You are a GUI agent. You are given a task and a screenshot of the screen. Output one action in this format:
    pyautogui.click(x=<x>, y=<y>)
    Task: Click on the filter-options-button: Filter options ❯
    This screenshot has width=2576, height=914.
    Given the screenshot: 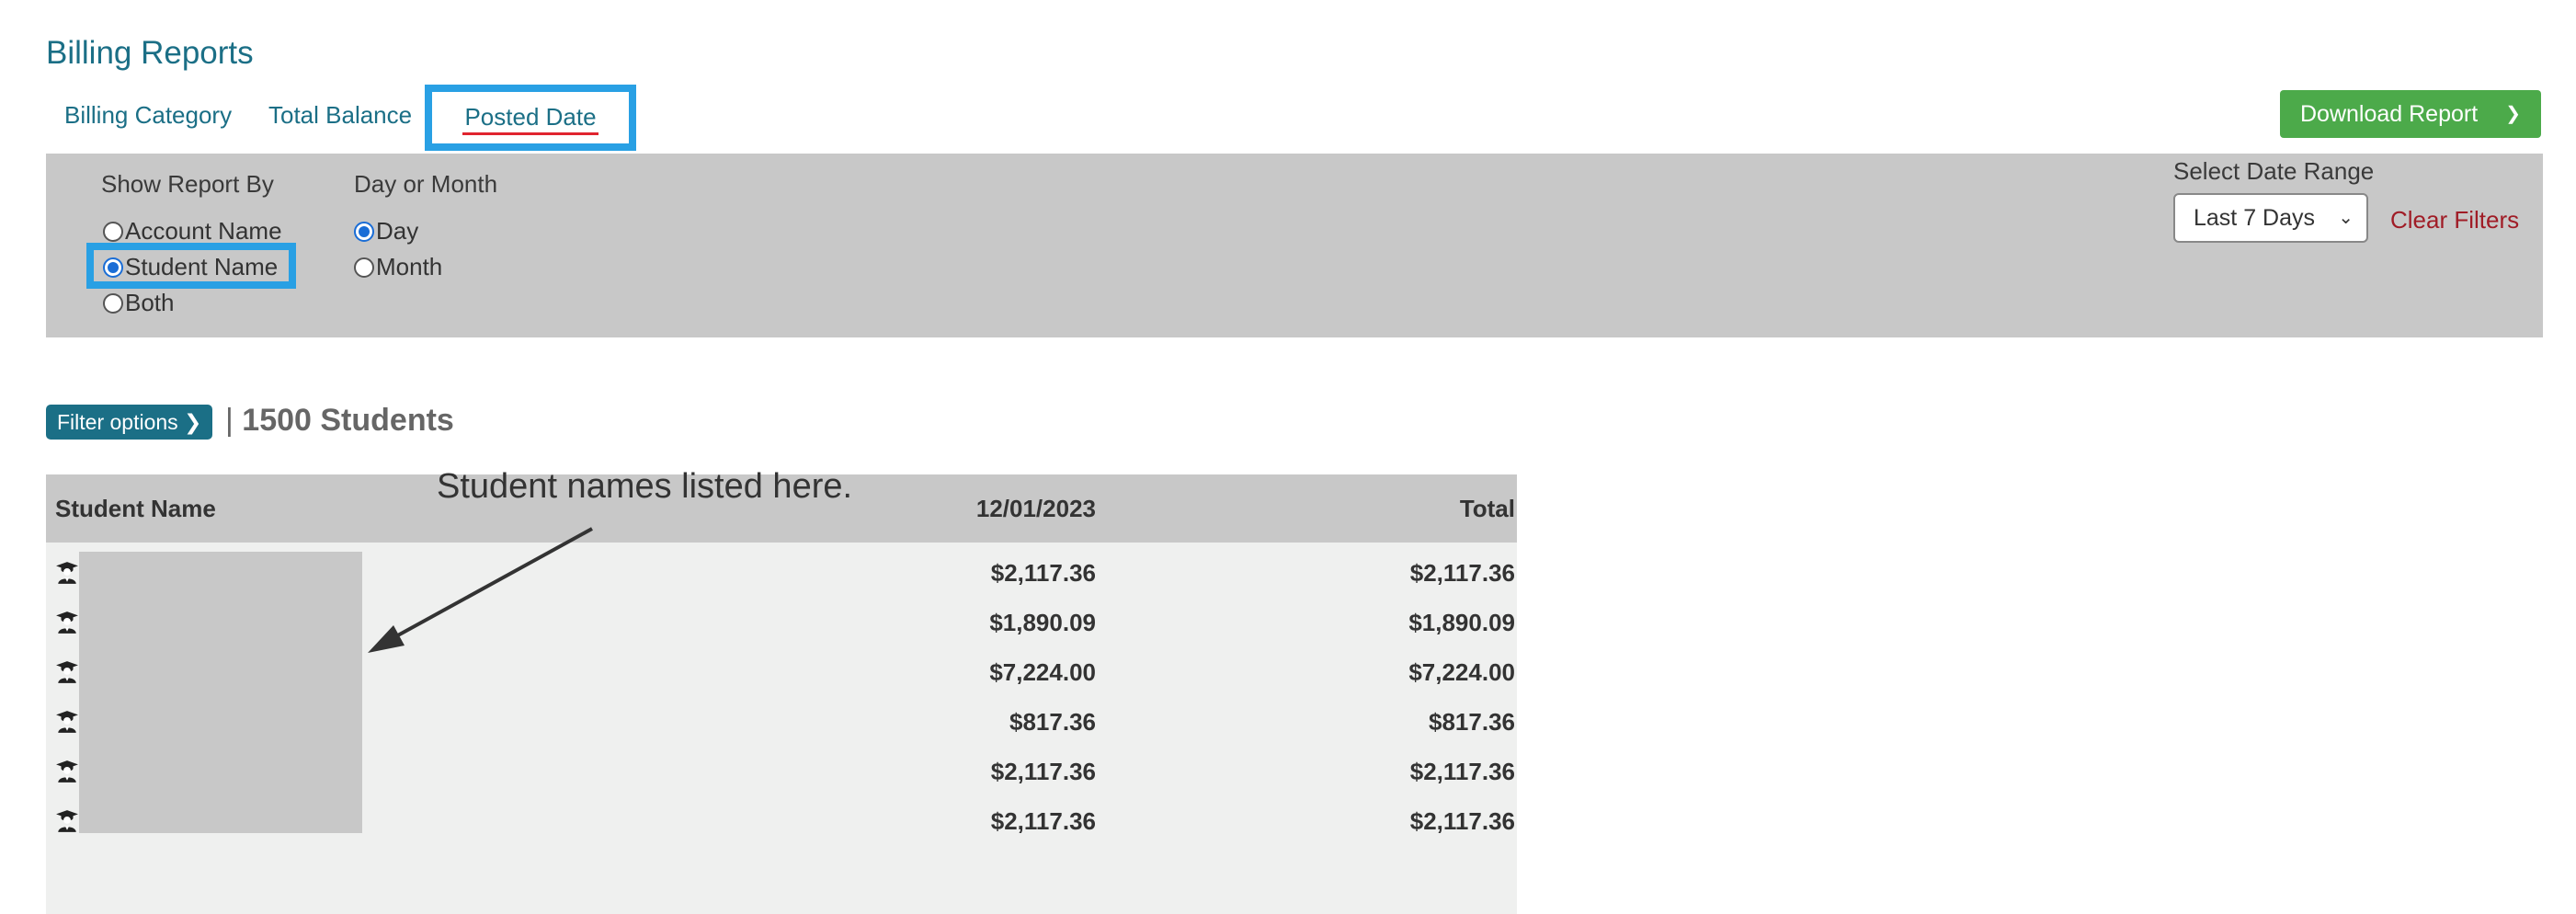 What is the action you would take?
    pyautogui.click(x=129, y=422)
    